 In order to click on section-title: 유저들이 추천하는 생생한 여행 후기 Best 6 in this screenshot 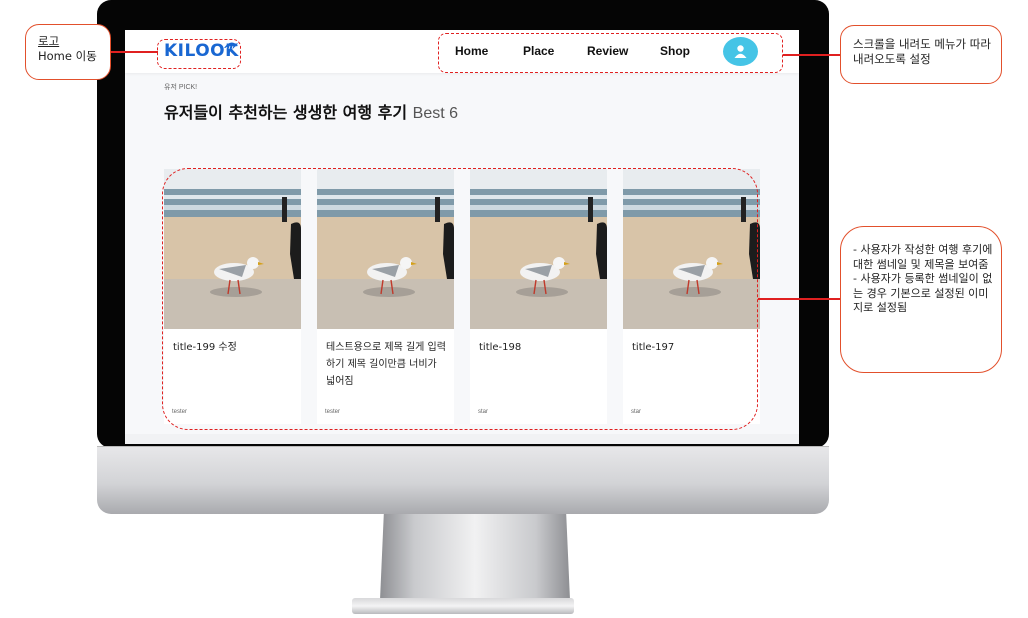, I will do `click(311, 111)`.